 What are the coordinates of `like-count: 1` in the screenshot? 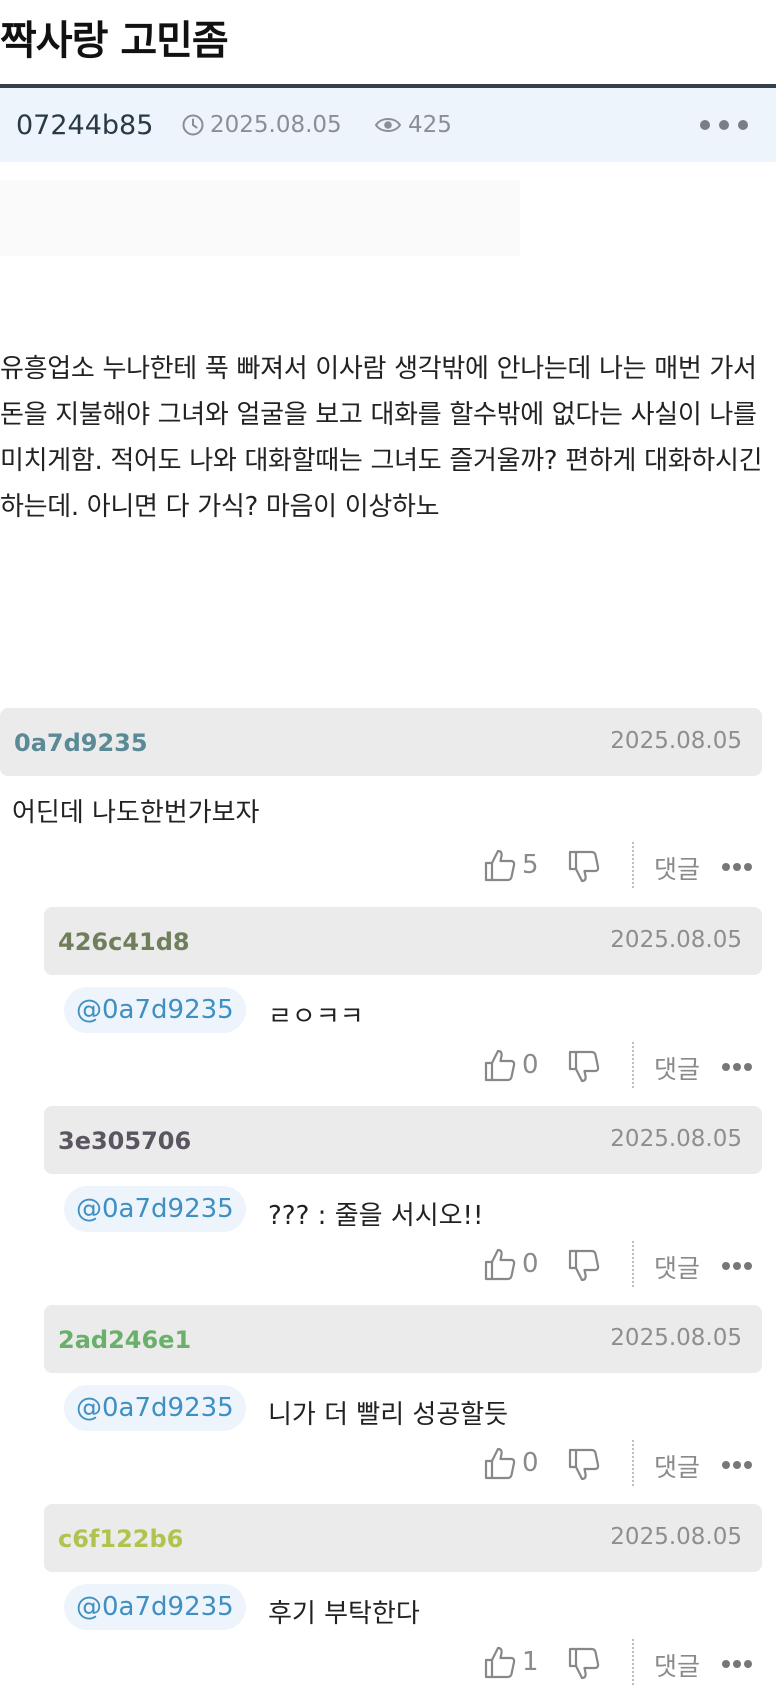 It's located at (530, 1662).